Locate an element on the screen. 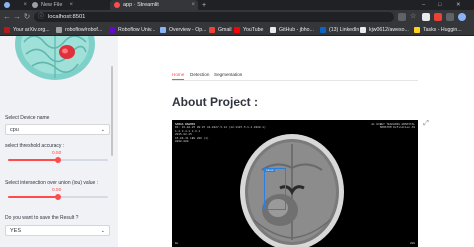 This screenshot has width=474, height=247. iou-slider-thumb is located at coordinates (58, 197).